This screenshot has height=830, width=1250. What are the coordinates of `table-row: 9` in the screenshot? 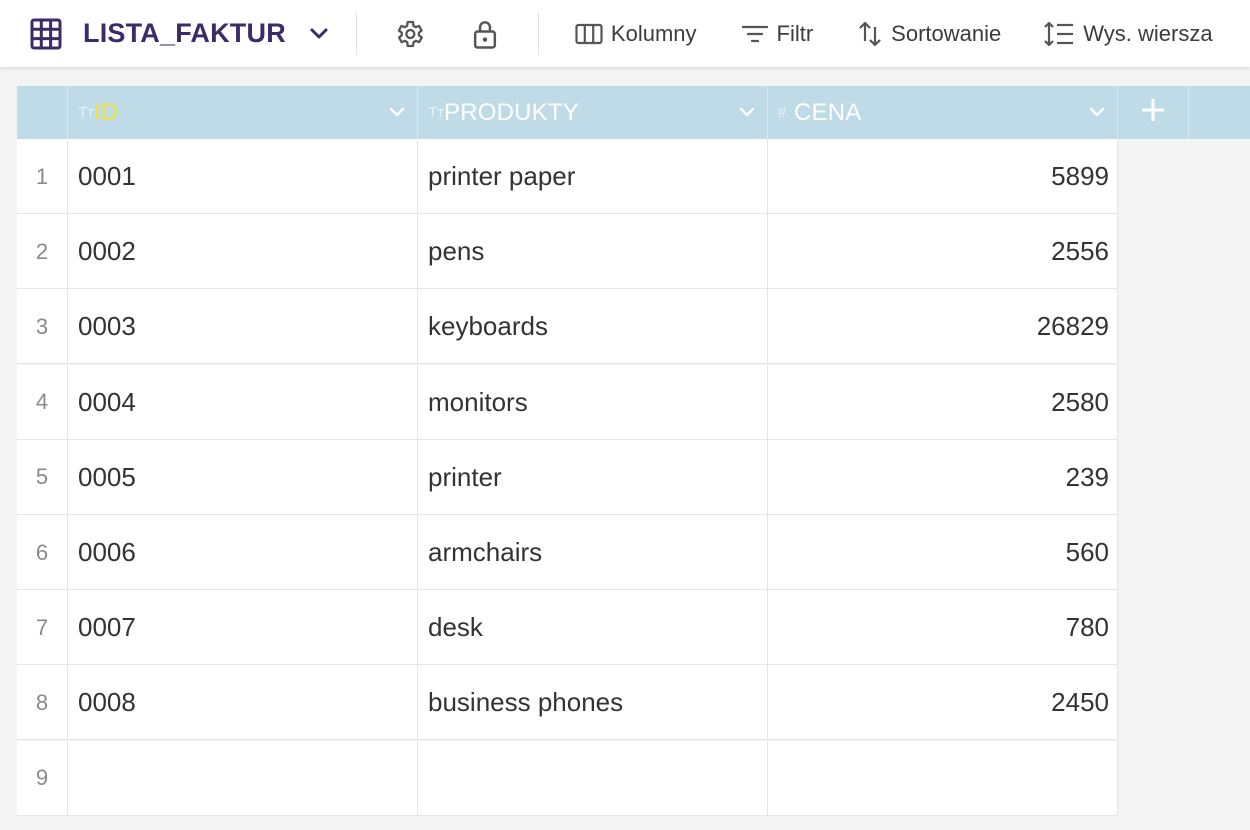 It's located at (567, 778).